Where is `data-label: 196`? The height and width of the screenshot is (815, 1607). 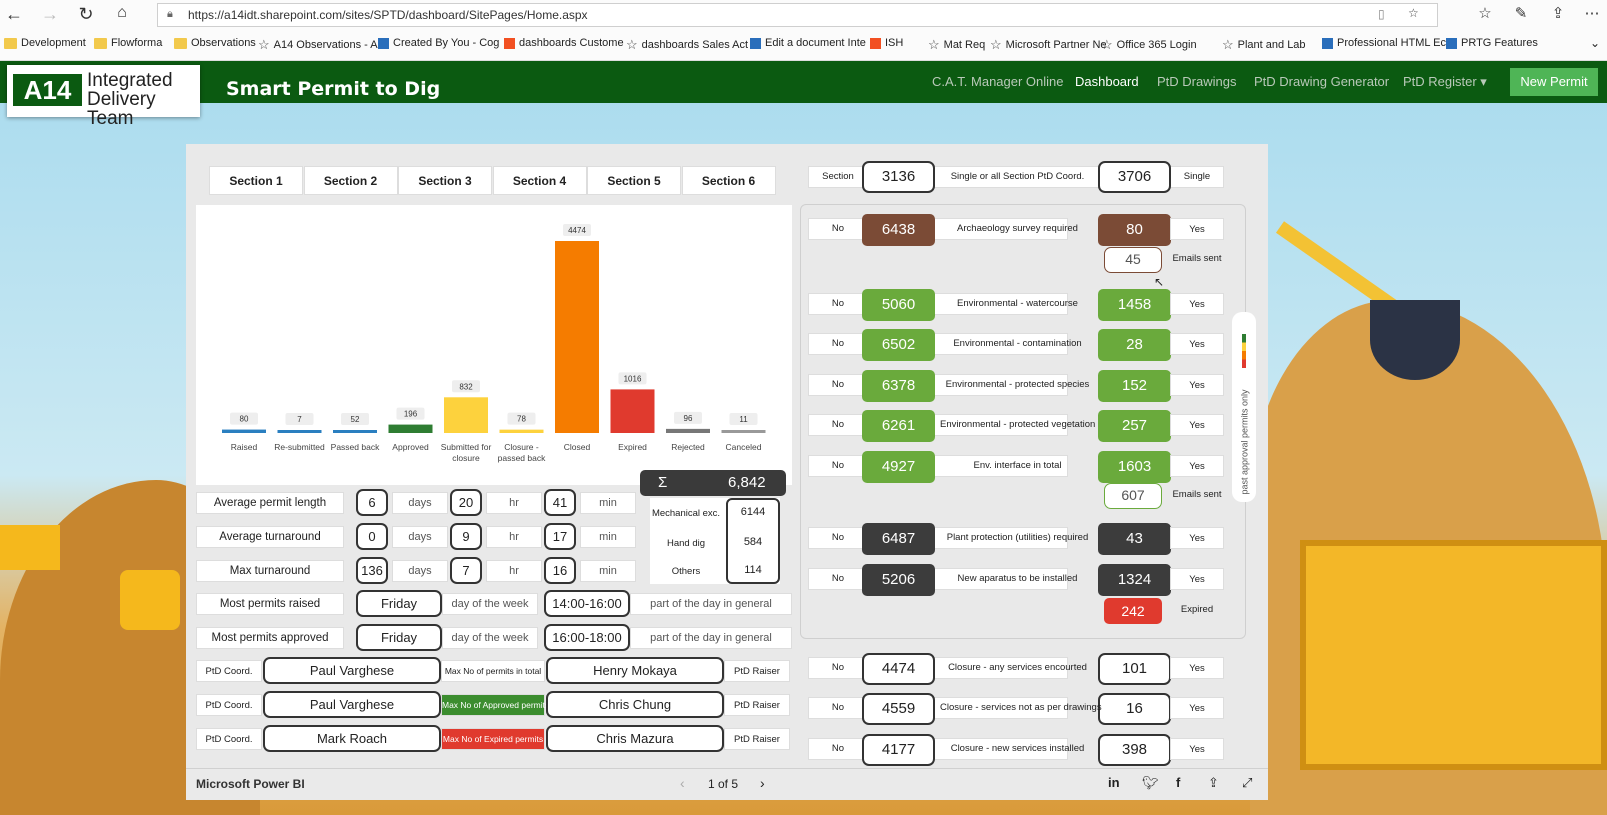
data-label: 196 is located at coordinates (411, 414).